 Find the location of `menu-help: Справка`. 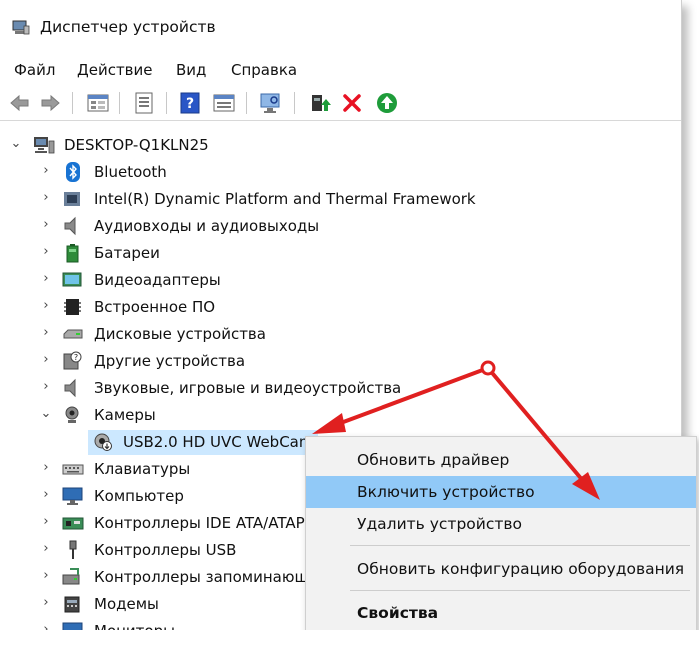

menu-help: Справка is located at coordinates (264, 70).